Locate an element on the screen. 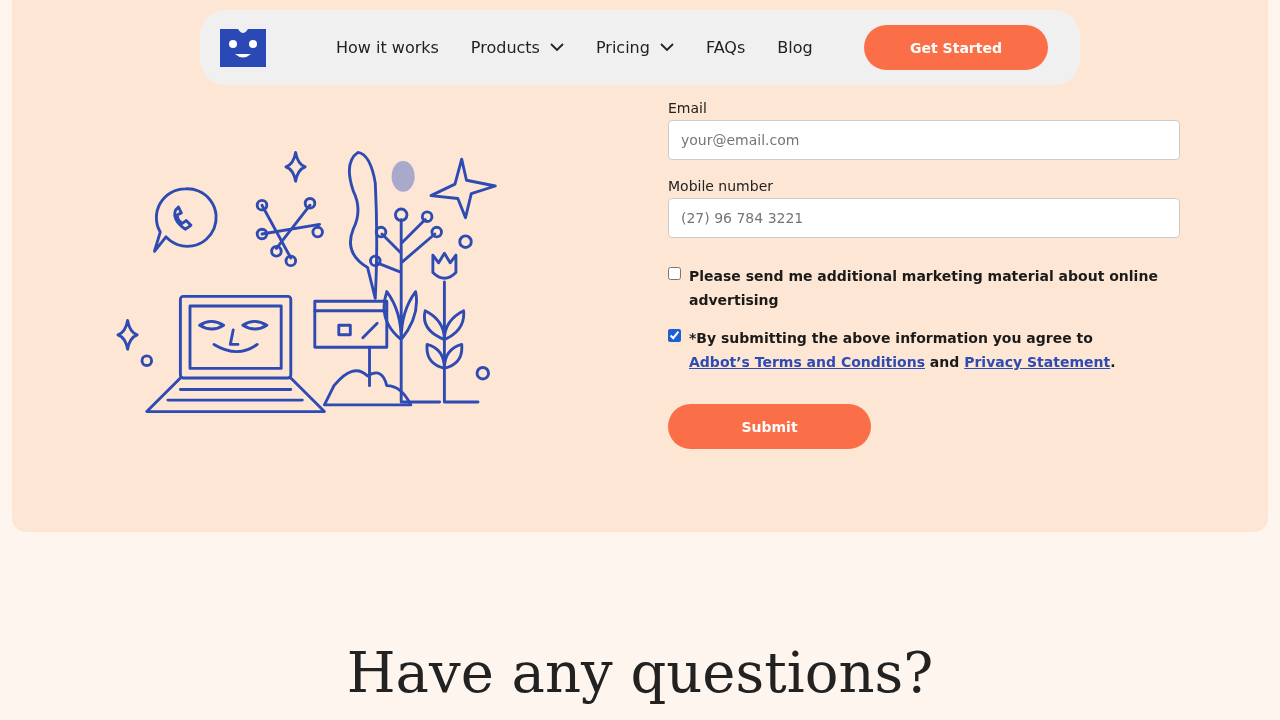 This screenshot has height=720, width=1280. field-label: Mobile number is located at coordinates (721, 186).